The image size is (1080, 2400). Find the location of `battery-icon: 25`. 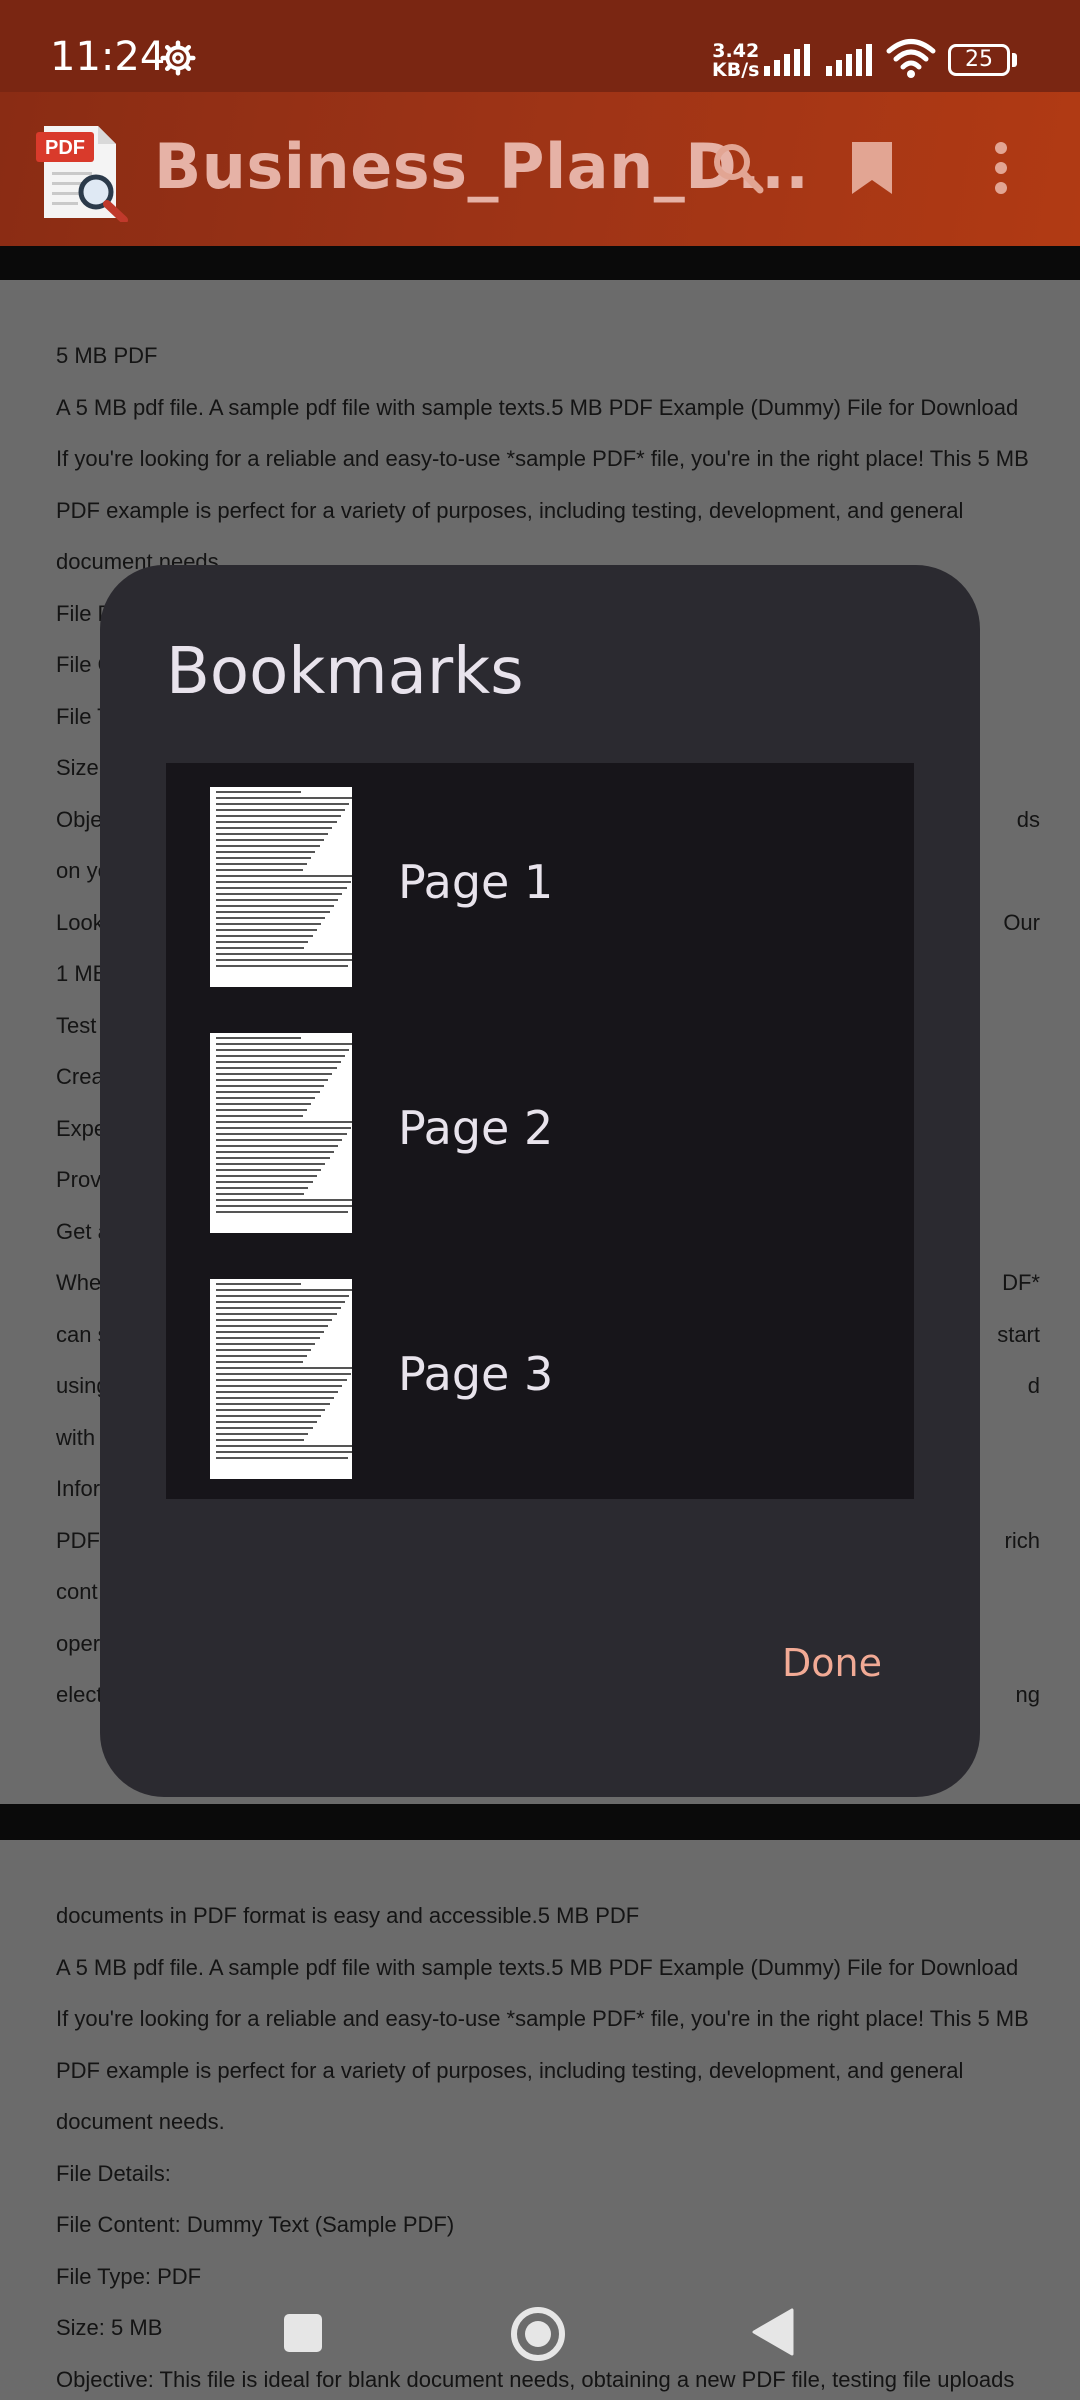

battery-icon: 25 is located at coordinates (979, 60).